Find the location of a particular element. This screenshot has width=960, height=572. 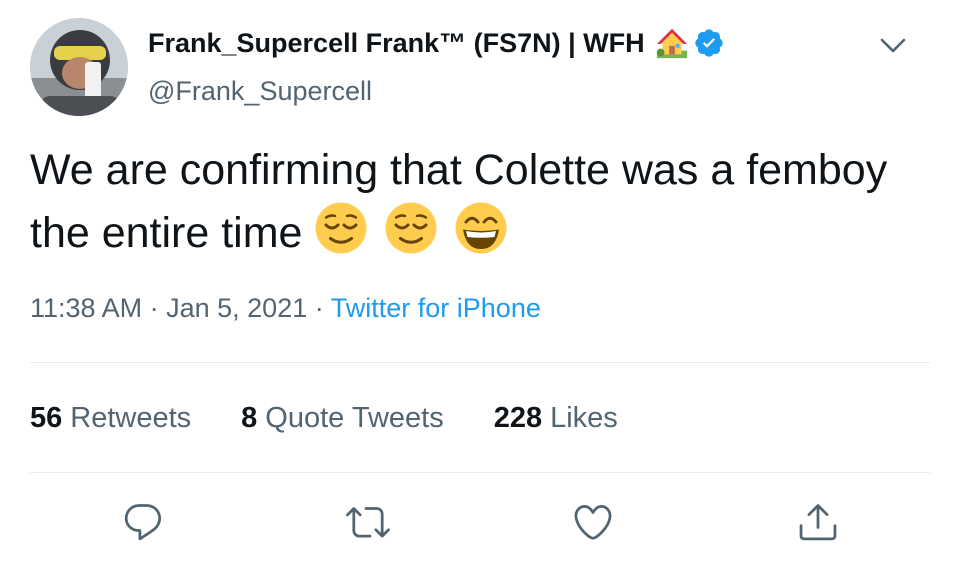

author-display-name: Frank_Supercell Frank™ (FS7N) | WFH is located at coordinates (396, 43).